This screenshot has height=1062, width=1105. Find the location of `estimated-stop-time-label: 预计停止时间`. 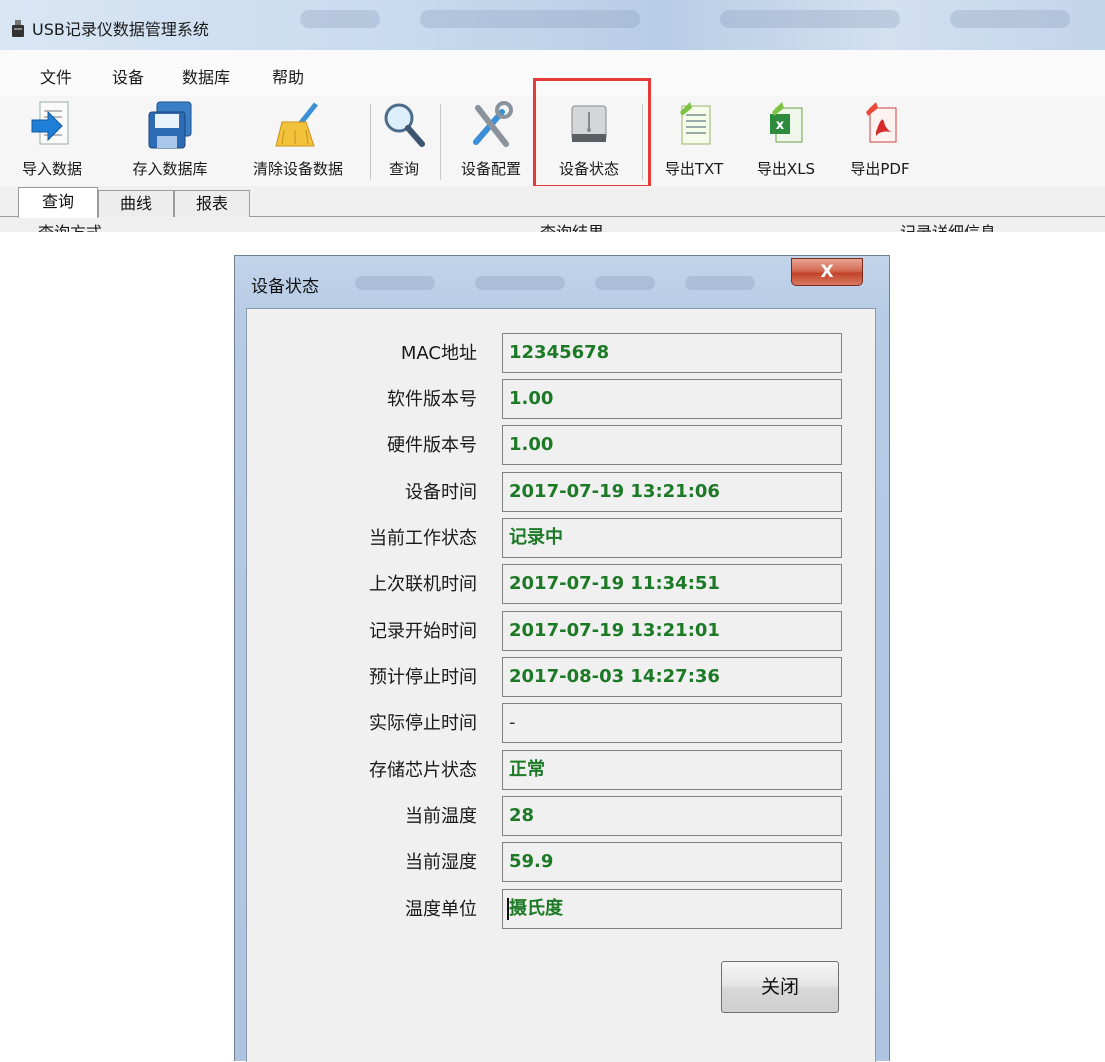

estimated-stop-time-label: 预计停止时间 is located at coordinates (423, 677).